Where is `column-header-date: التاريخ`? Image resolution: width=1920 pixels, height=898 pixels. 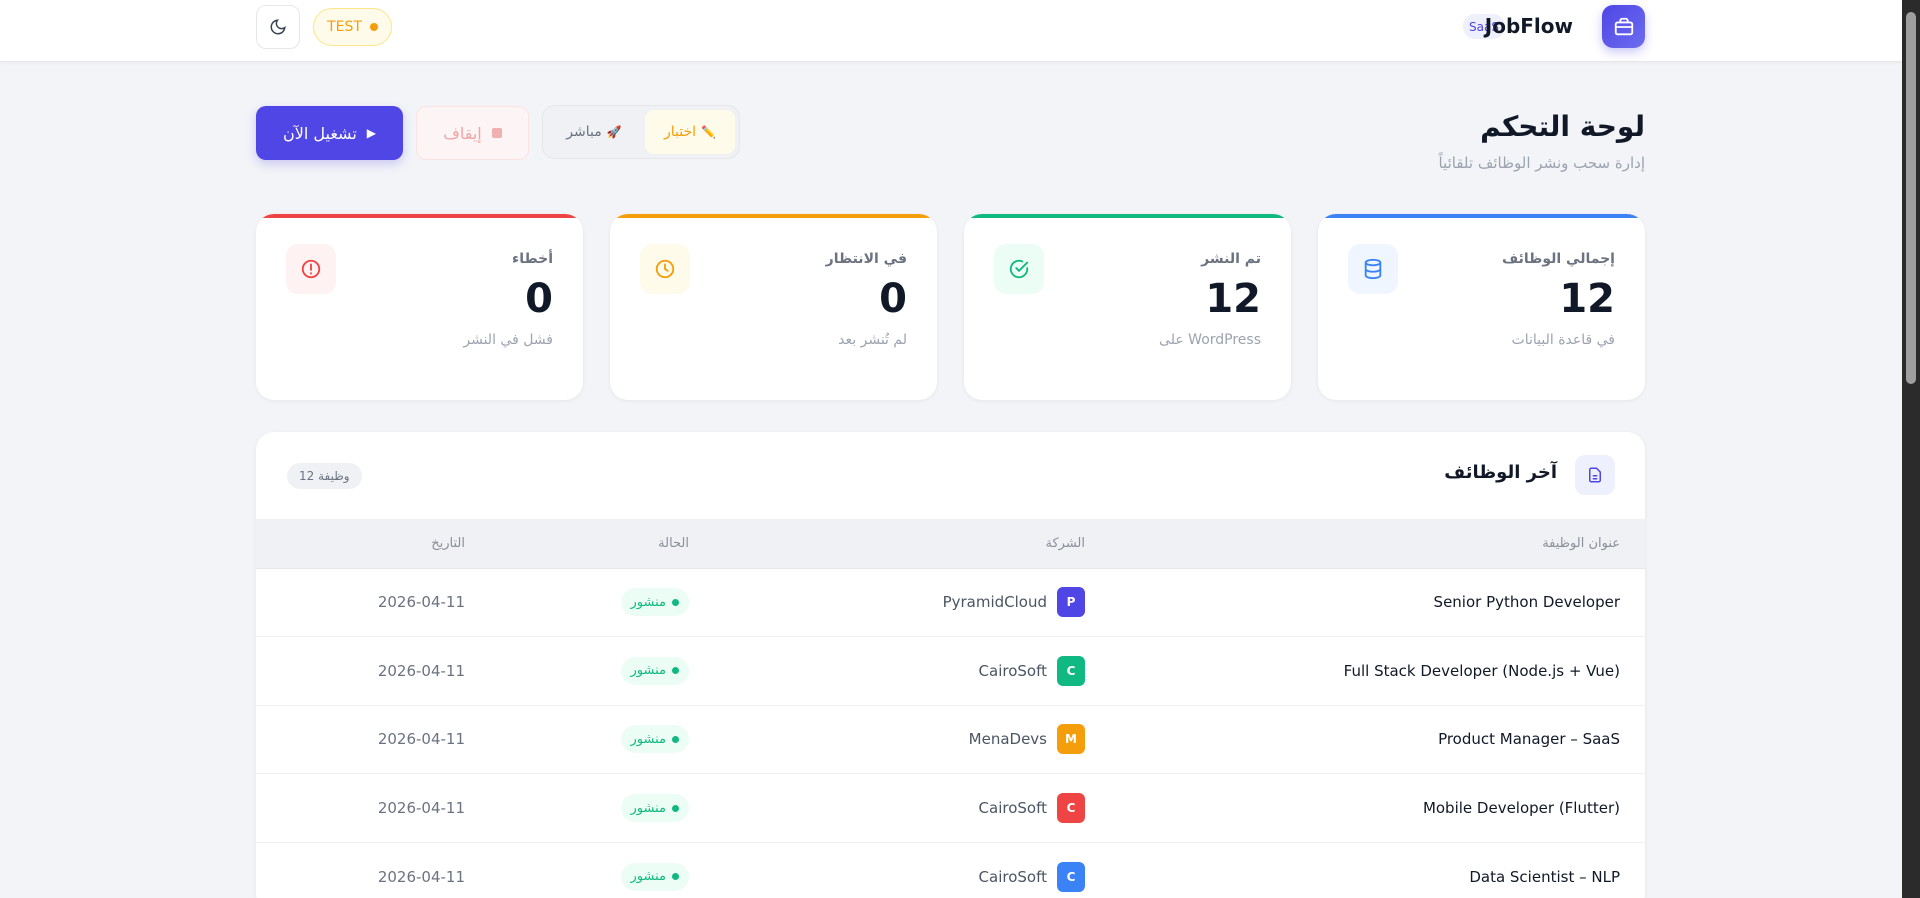 column-header-date: التاريخ is located at coordinates (373, 544).